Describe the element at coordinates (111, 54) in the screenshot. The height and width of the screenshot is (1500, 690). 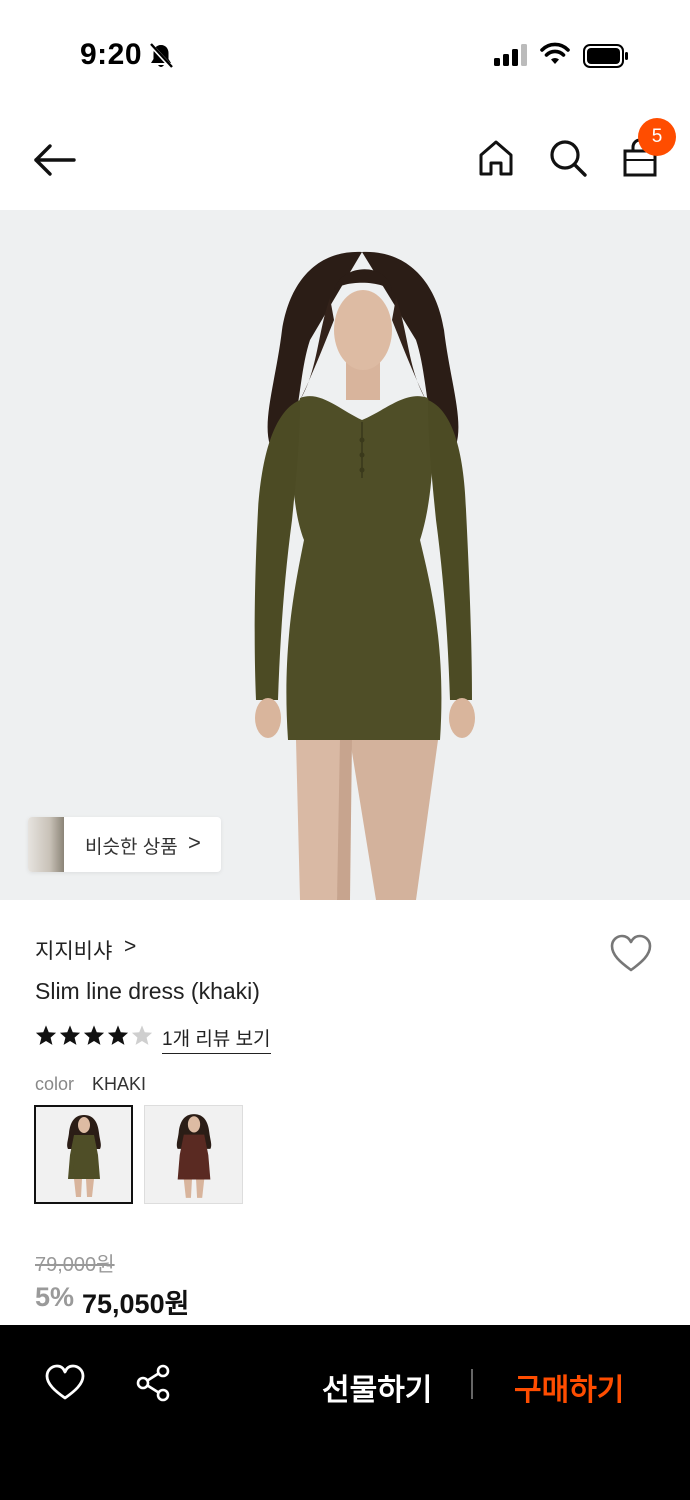
I see `status-time: 9:20` at that location.